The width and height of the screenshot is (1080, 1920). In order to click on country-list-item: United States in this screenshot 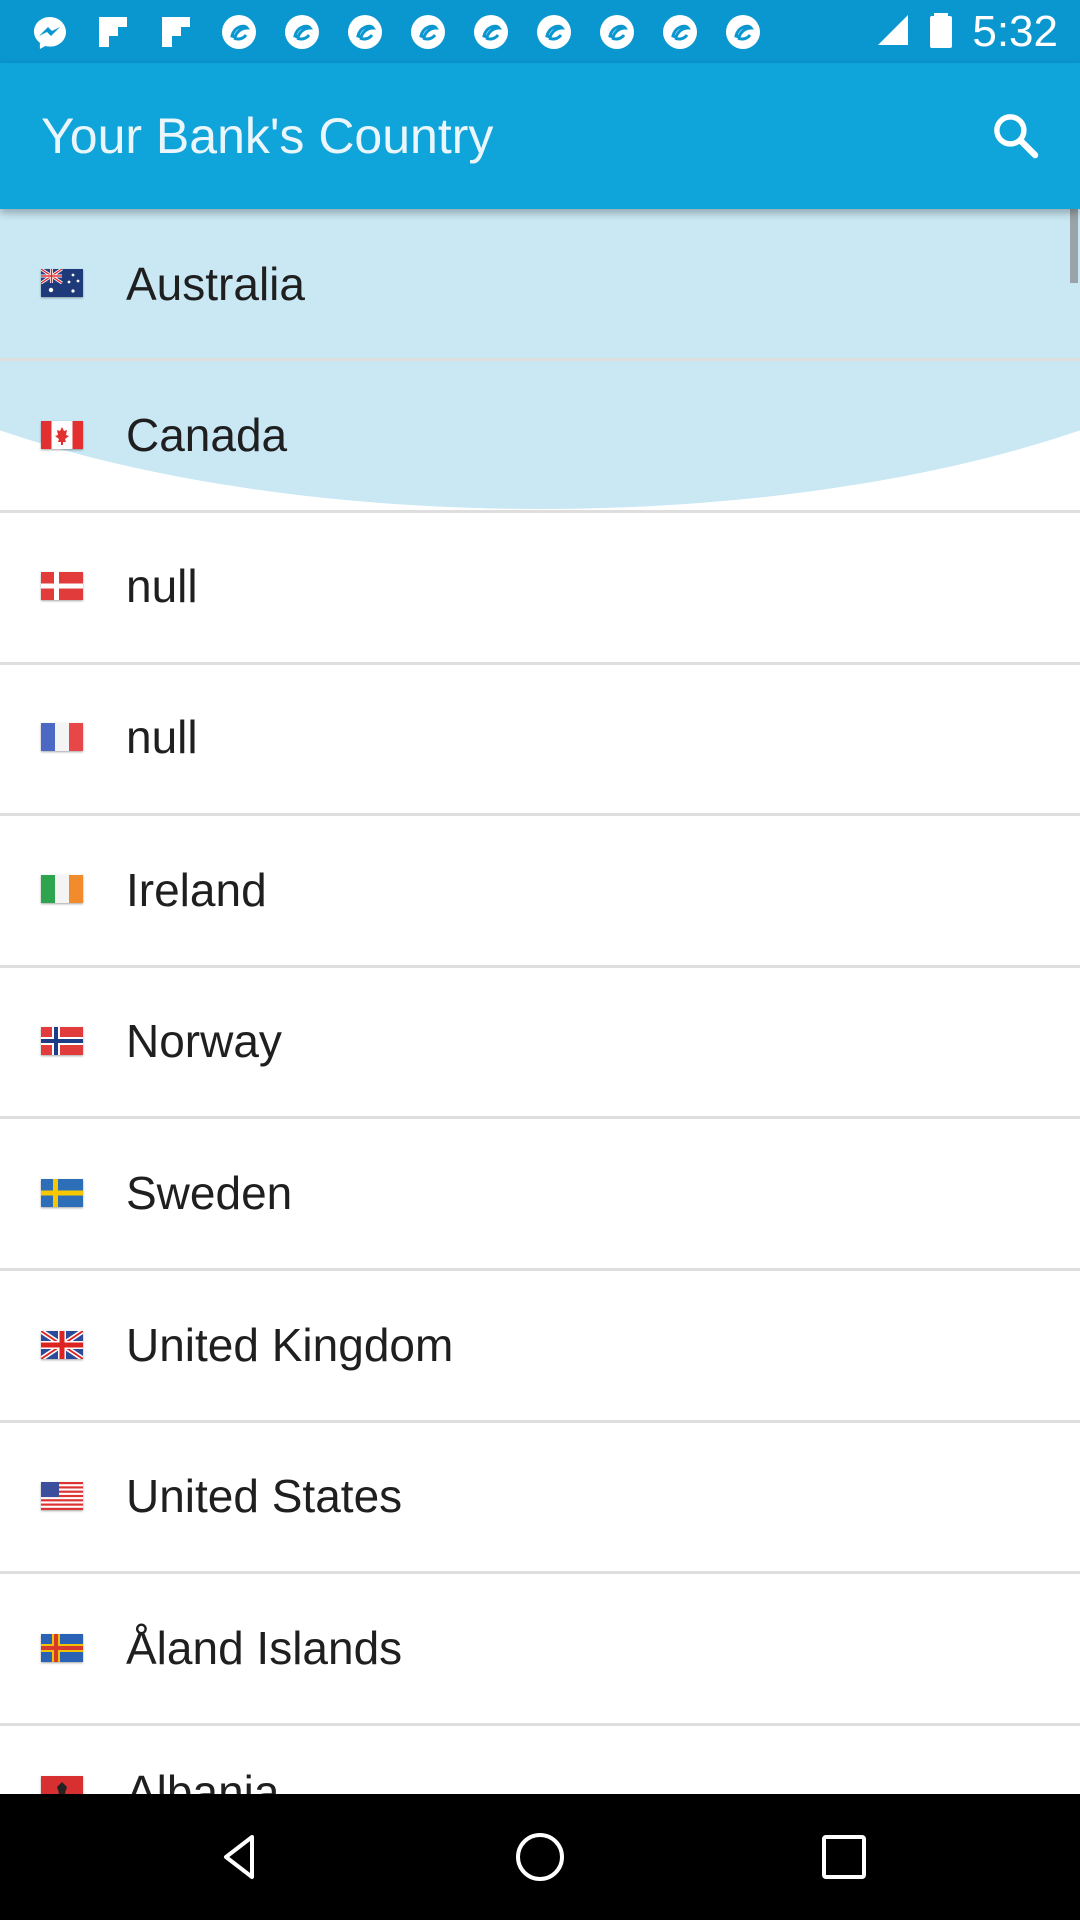, I will do `click(540, 1496)`.